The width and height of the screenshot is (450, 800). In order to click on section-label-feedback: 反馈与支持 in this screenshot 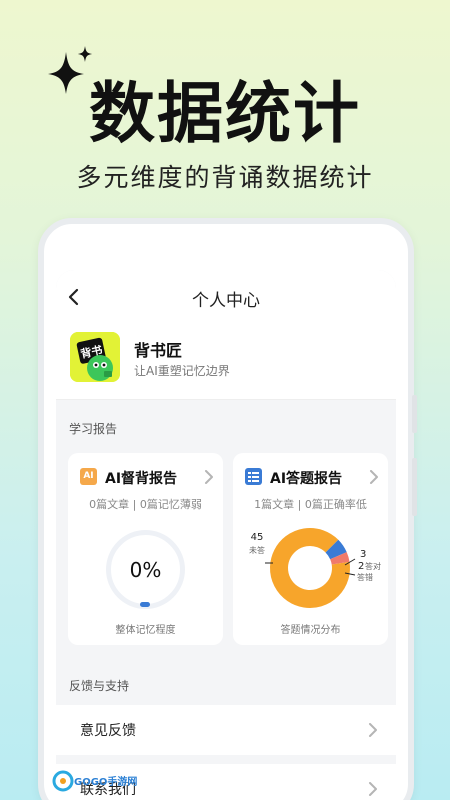, I will do `click(99, 686)`.